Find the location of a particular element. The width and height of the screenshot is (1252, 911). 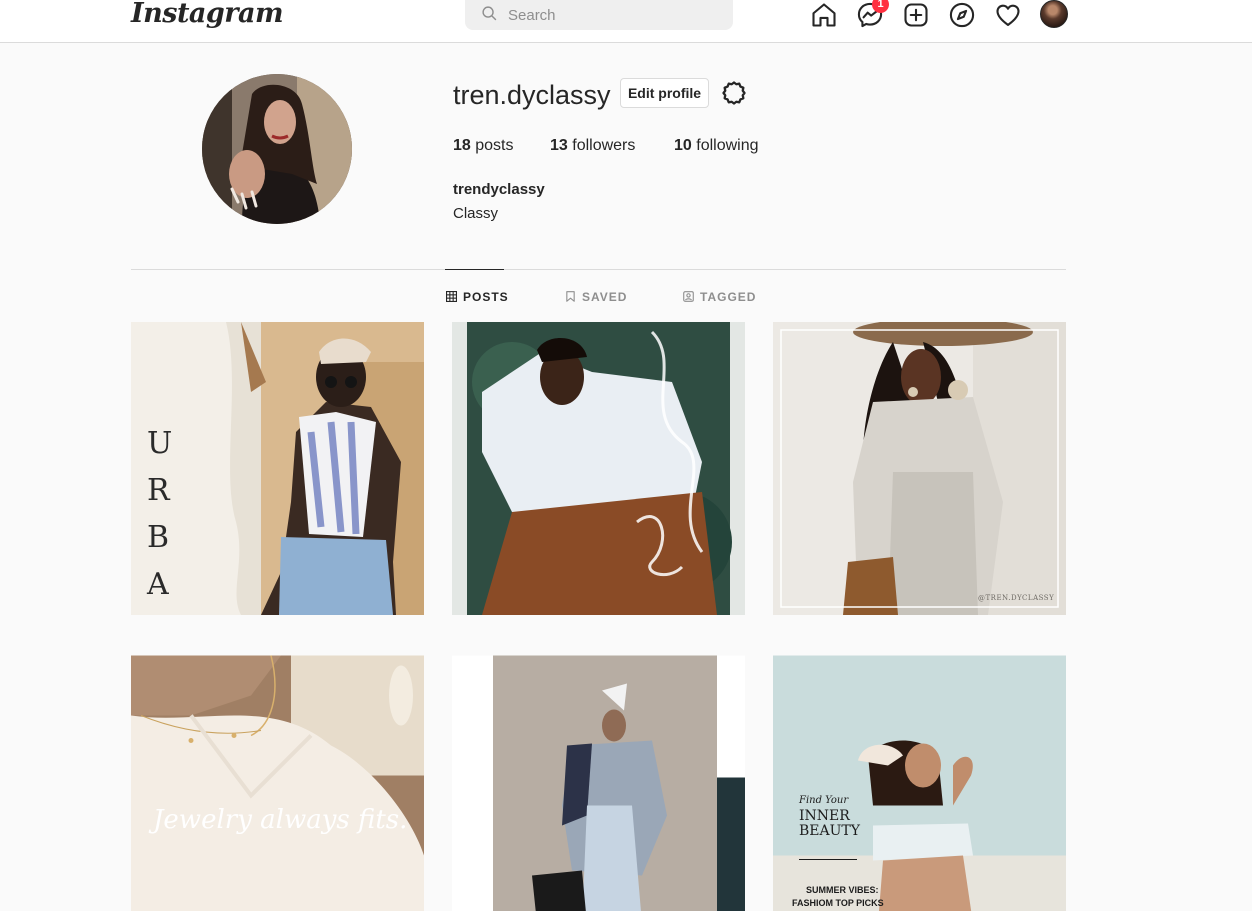

post-fashion-text: FASHIOM TOP PICKS is located at coordinates (838, 903).